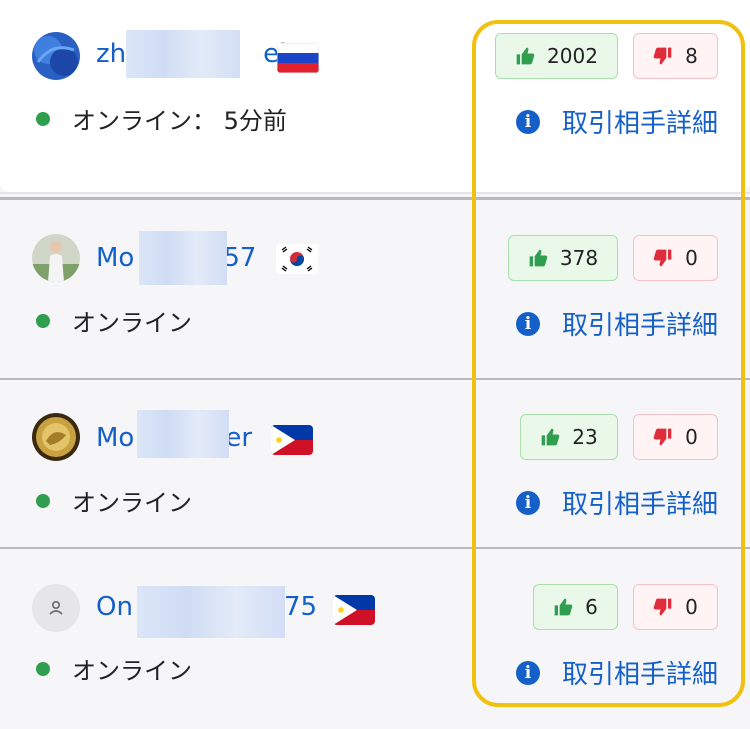 The image size is (750, 729). Describe the element at coordinates (297, 259) in the screenshot. I see `south-korea-flag-icon` at that location.